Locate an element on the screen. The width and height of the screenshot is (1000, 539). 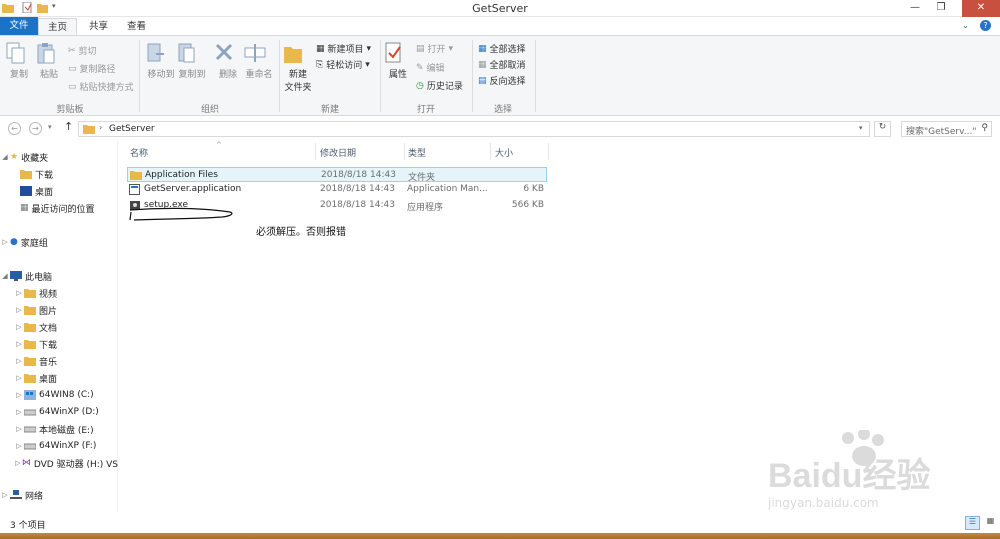
paste-button: 粘贴 is located at coordinates (49, 61).